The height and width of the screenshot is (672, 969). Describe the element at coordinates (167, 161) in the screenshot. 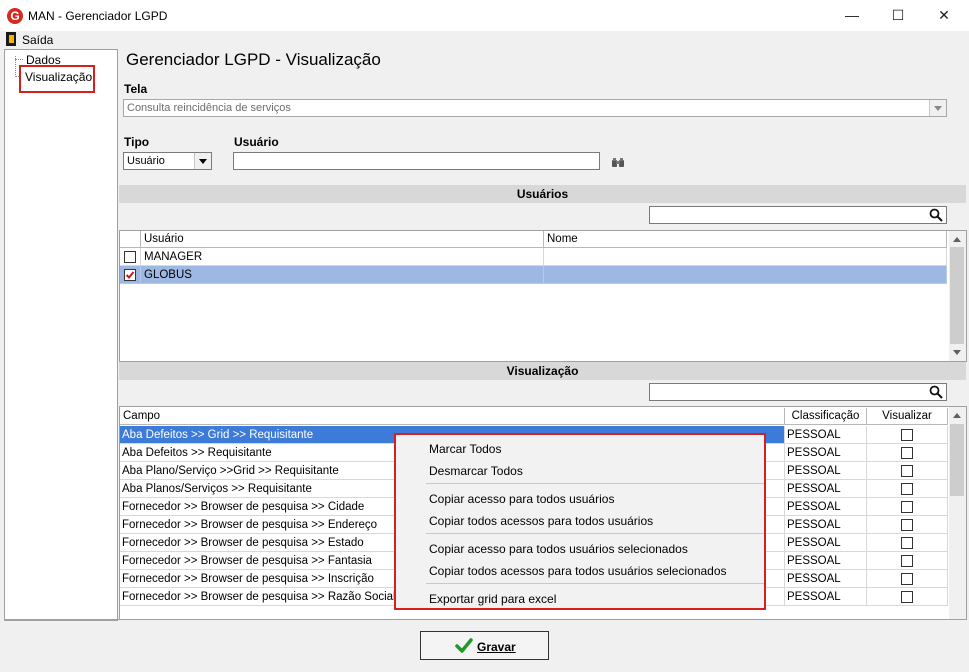

I see `tipo-select: Usuário` at that location.